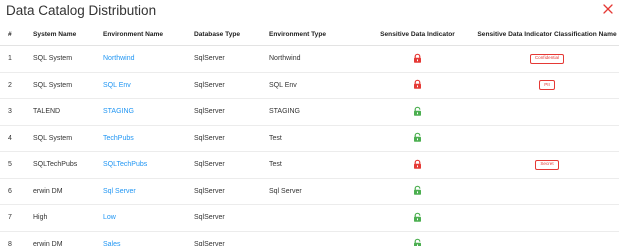 The image size is (619, 246). I want to click on table-row: 4 SQL System TechPubs SqlServer Test, so click(309, 138).